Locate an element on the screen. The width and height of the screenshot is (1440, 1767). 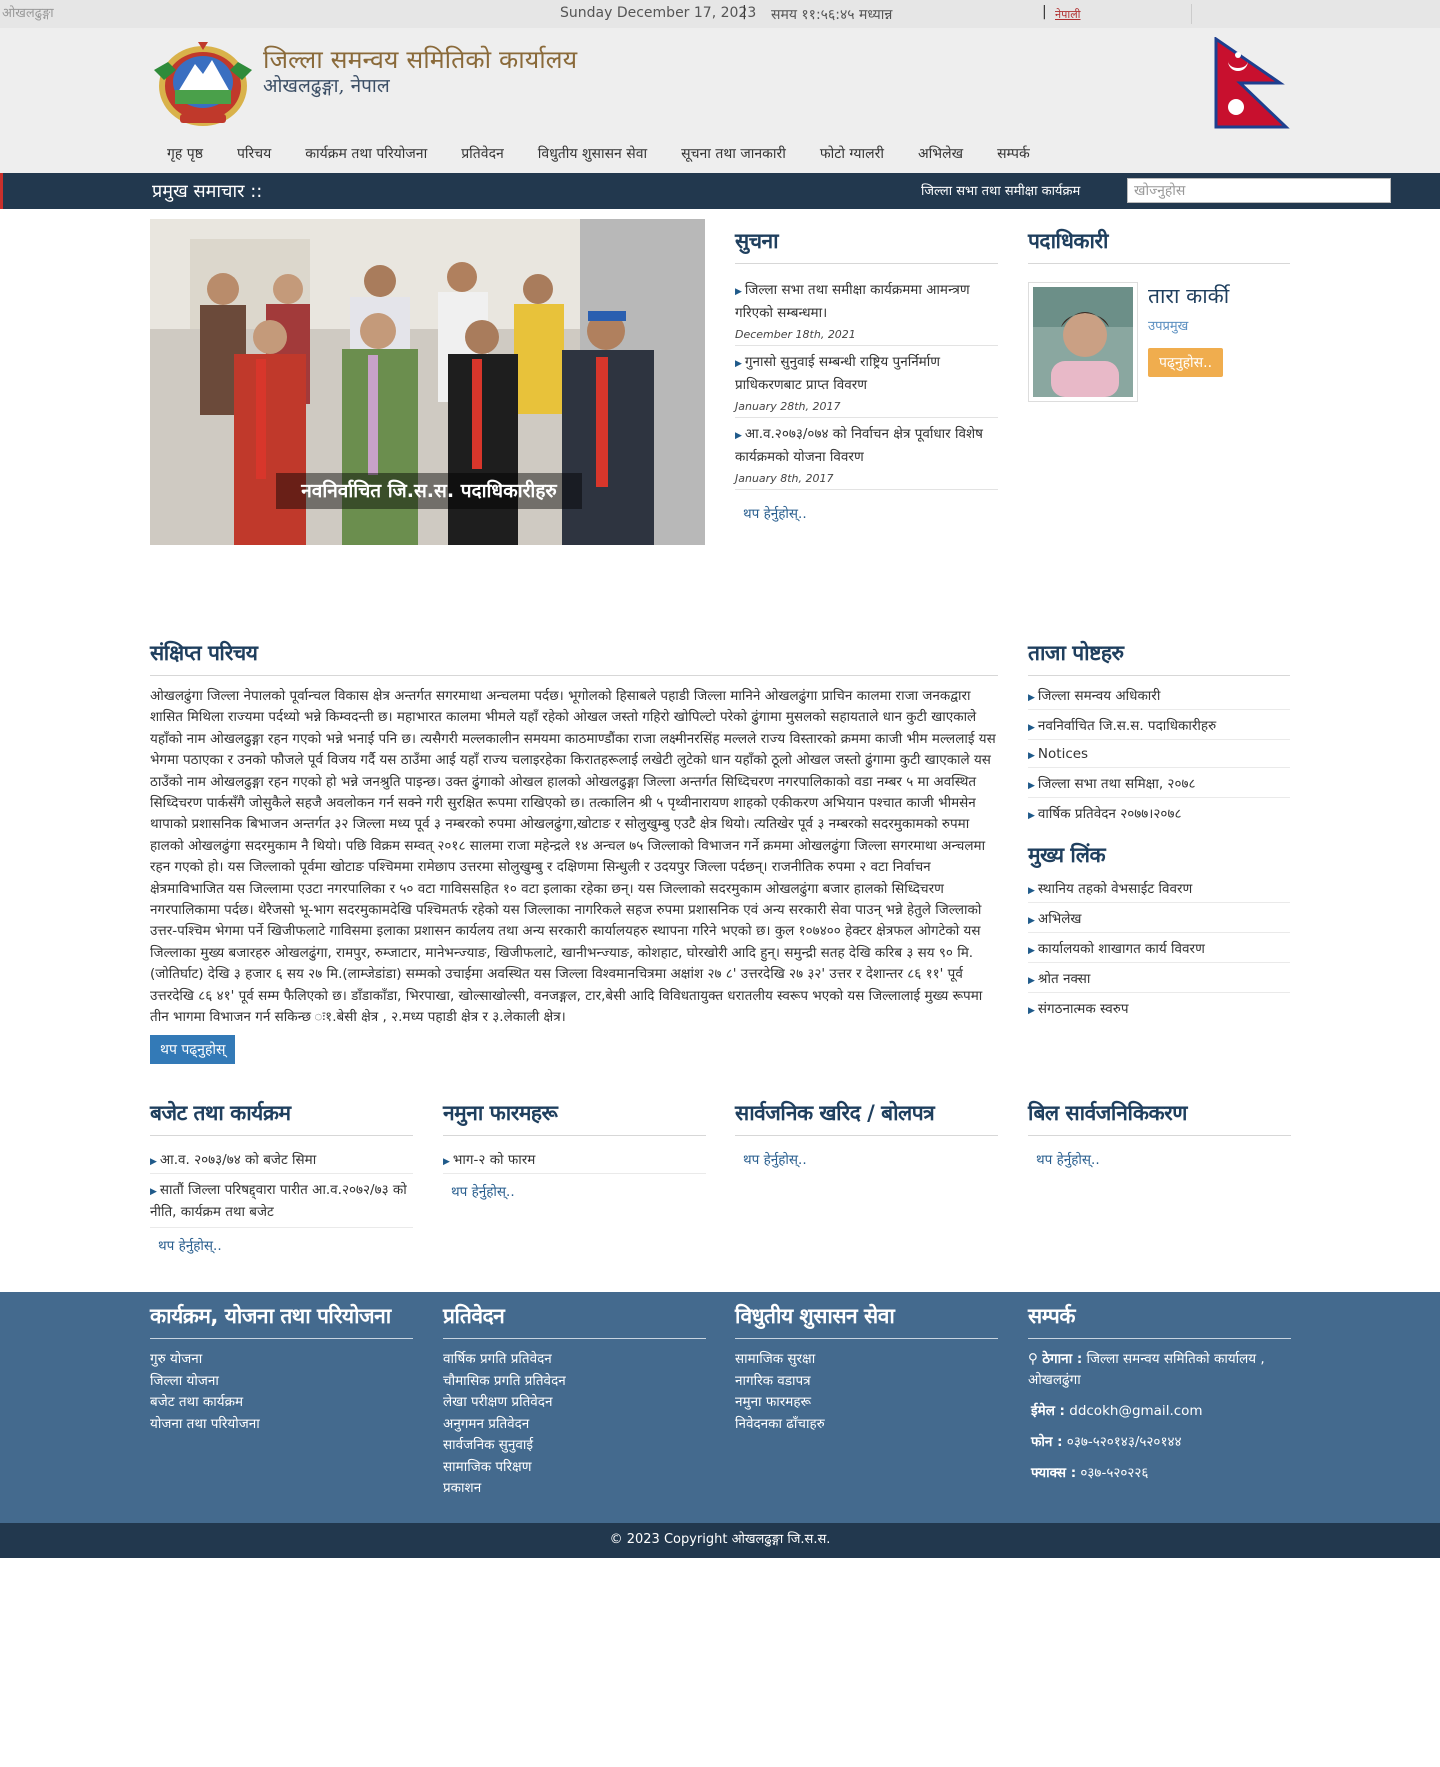
bills-more-link: थप हेर्नुहोस्.. is located at coordinates (1068, 1159).